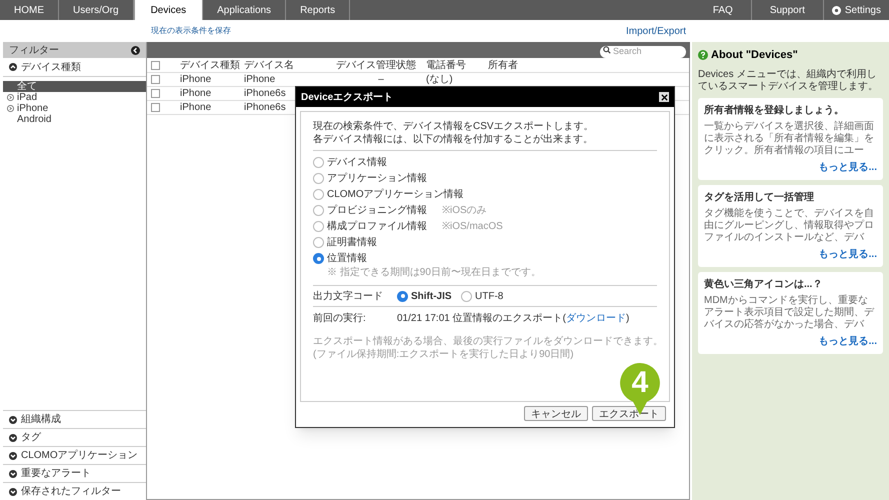  I want to click on tip-text: MDMからコマンドを実行し、重要なアラート表示項目で設定した期間、デバイスの応答がなかった場合、デバ, so click(790, 312).